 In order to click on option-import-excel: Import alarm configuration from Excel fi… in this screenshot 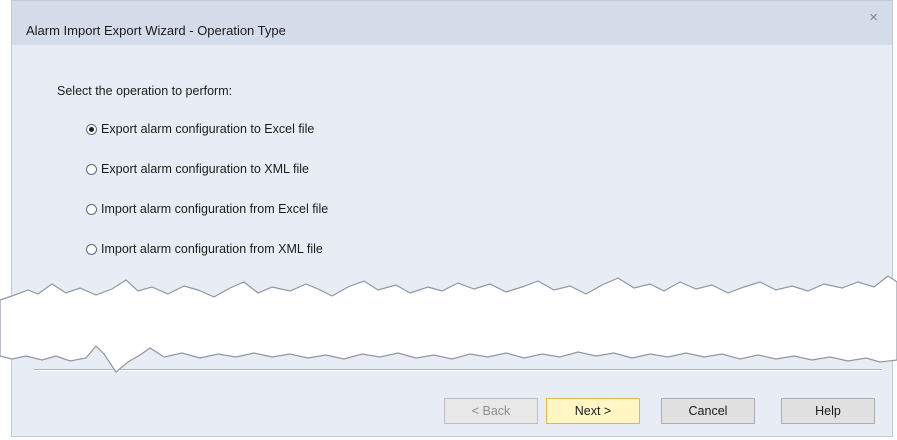, I will do `click(207, 209)`.